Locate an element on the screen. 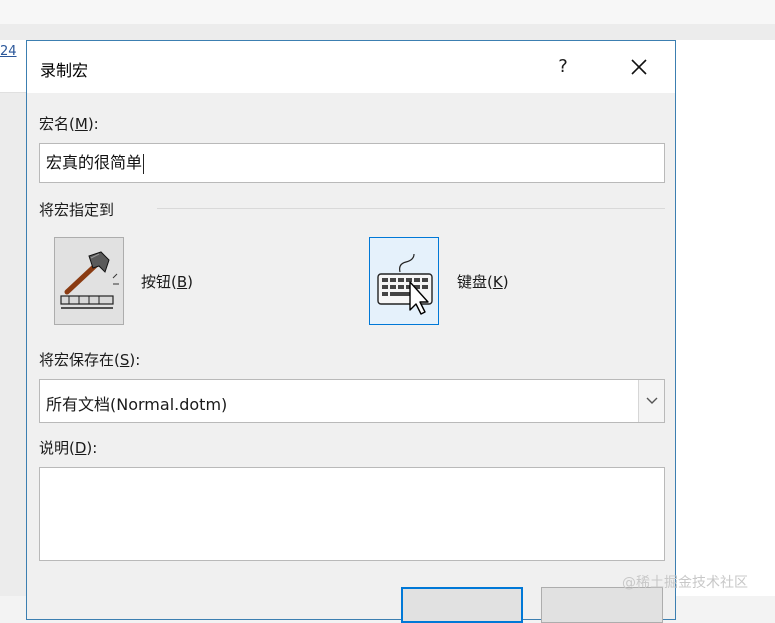  description-label: 说明(D): is located at coordinates (68, 448).